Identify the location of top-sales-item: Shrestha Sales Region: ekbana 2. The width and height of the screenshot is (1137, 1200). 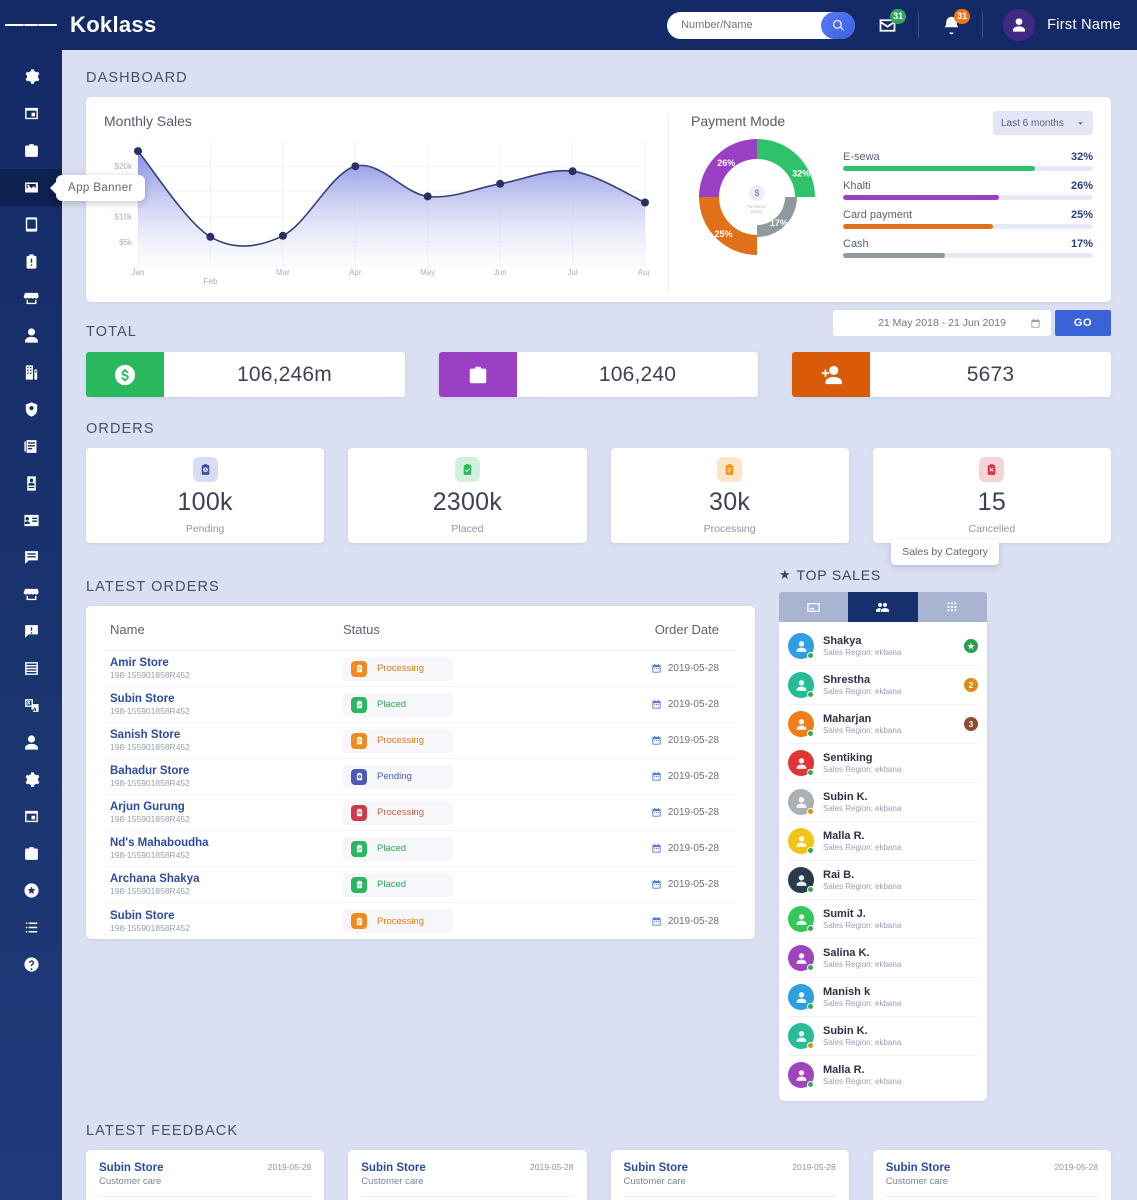
(883, 685).